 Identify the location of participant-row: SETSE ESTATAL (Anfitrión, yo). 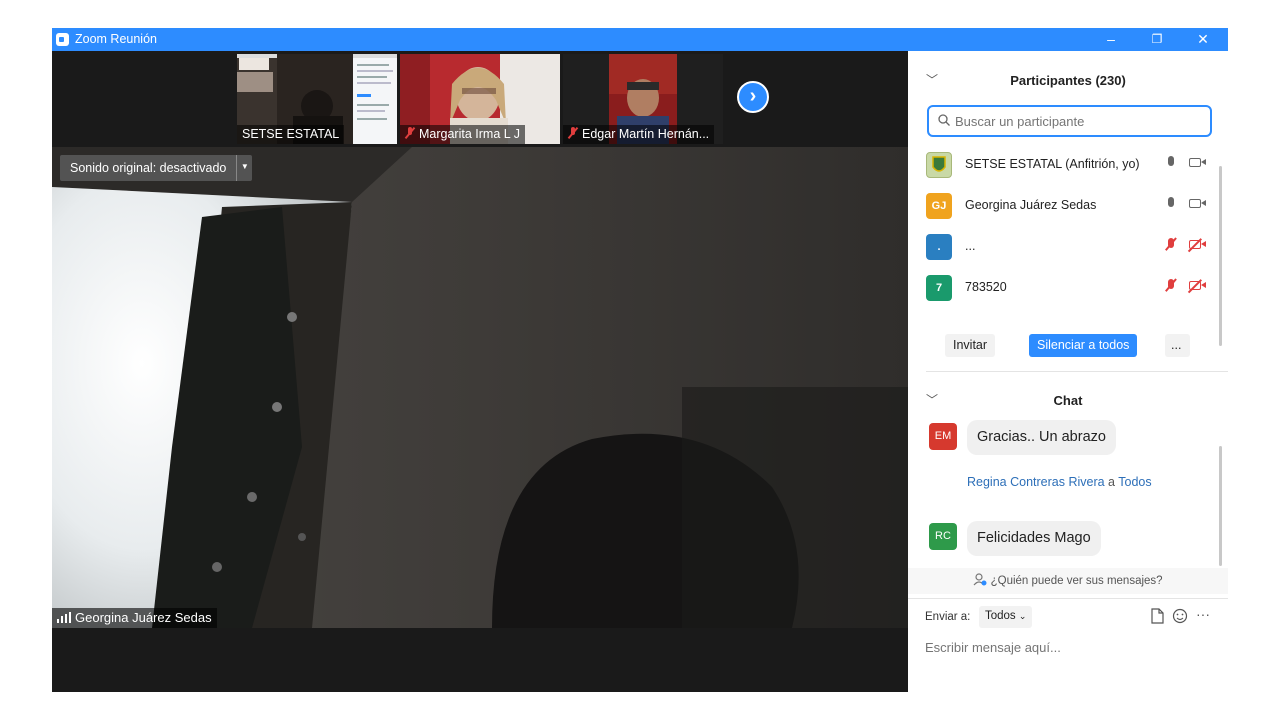
(1063, 164).